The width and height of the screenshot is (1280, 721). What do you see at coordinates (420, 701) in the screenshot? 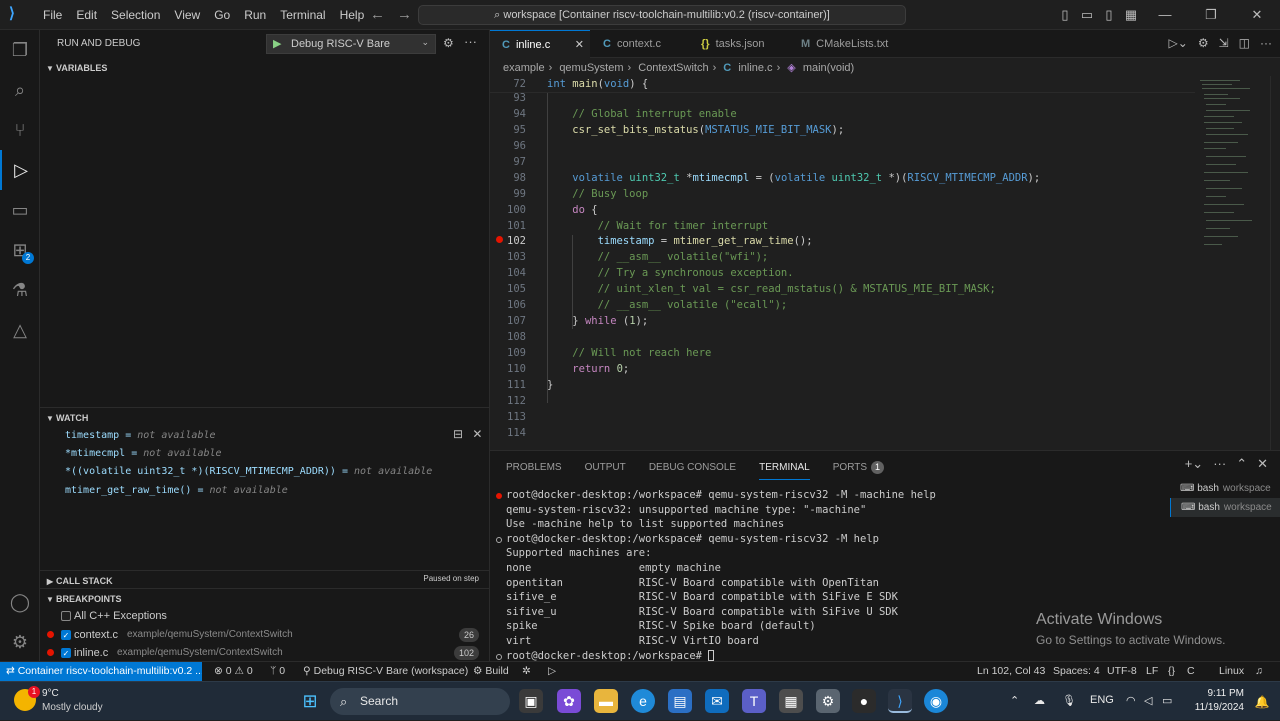
I see `taskbar-search: ⌕ Search` at bounding box center [420, 701].